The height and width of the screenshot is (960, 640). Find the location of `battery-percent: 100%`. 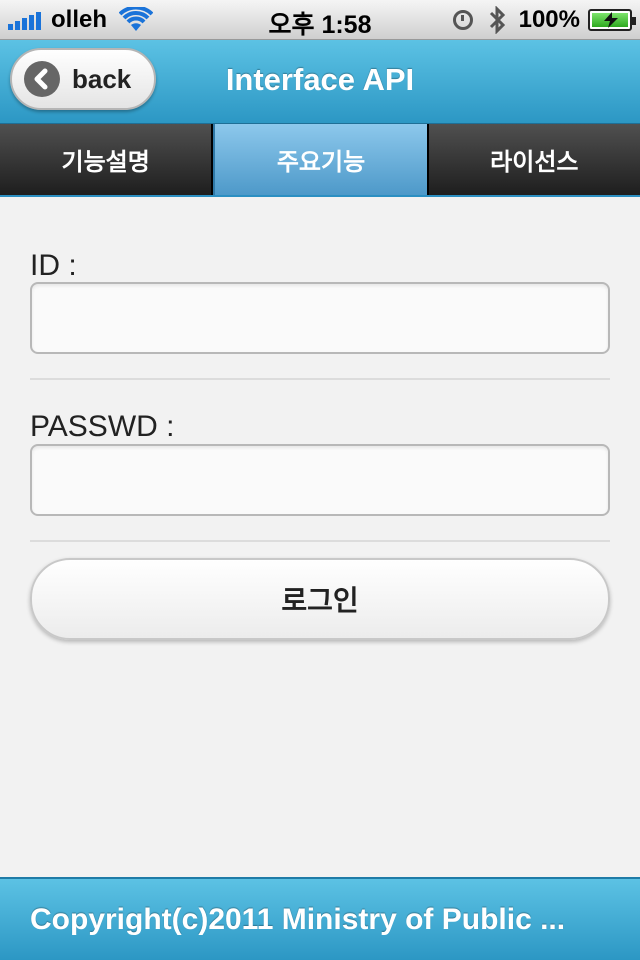

battery-percent: 100% is located at coordinates (549, 19).